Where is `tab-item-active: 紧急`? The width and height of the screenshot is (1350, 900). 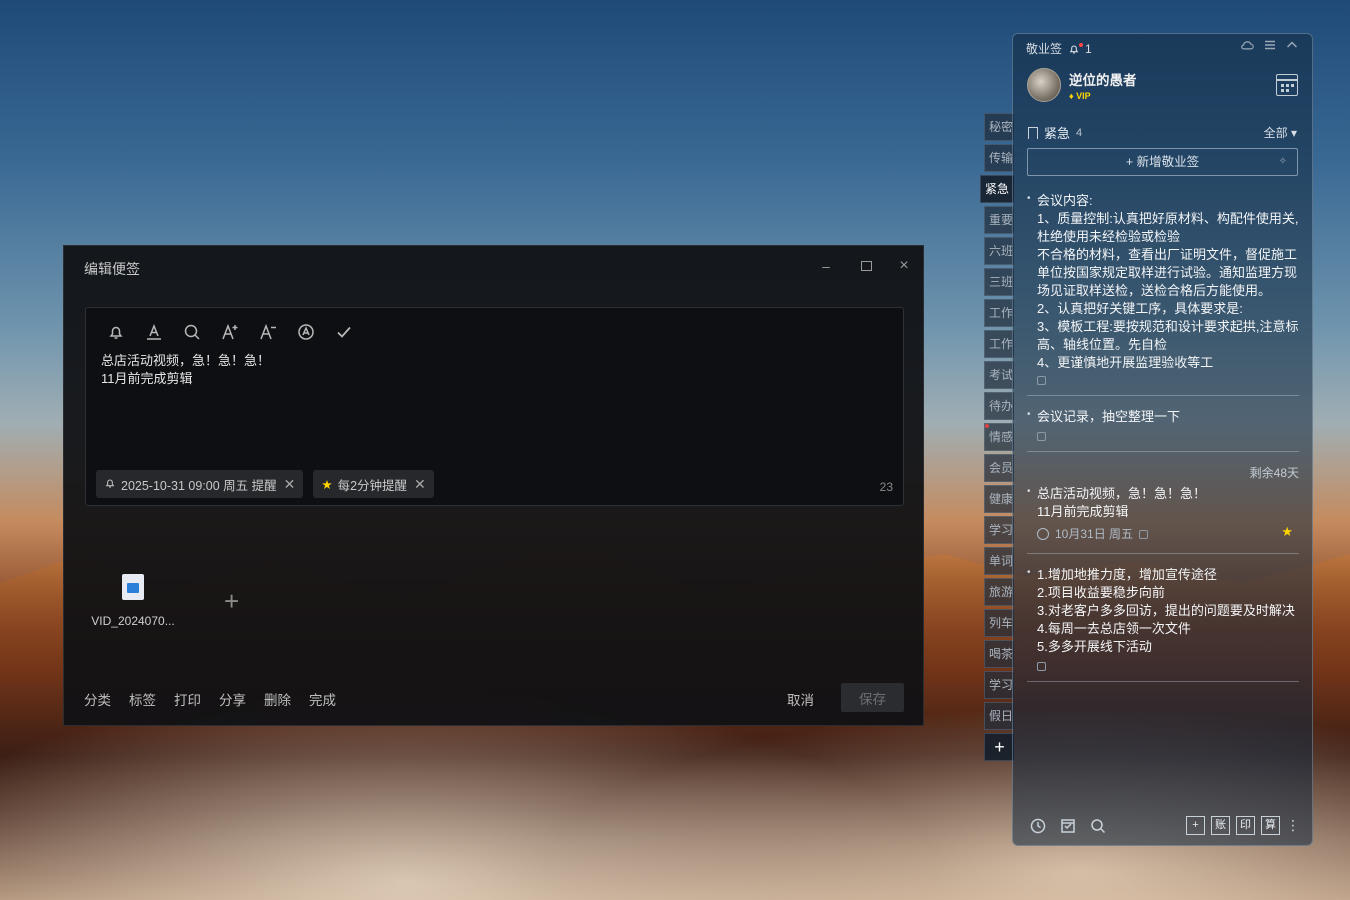
tab-item-active: 紧急 is located at coordinates (997, 189).